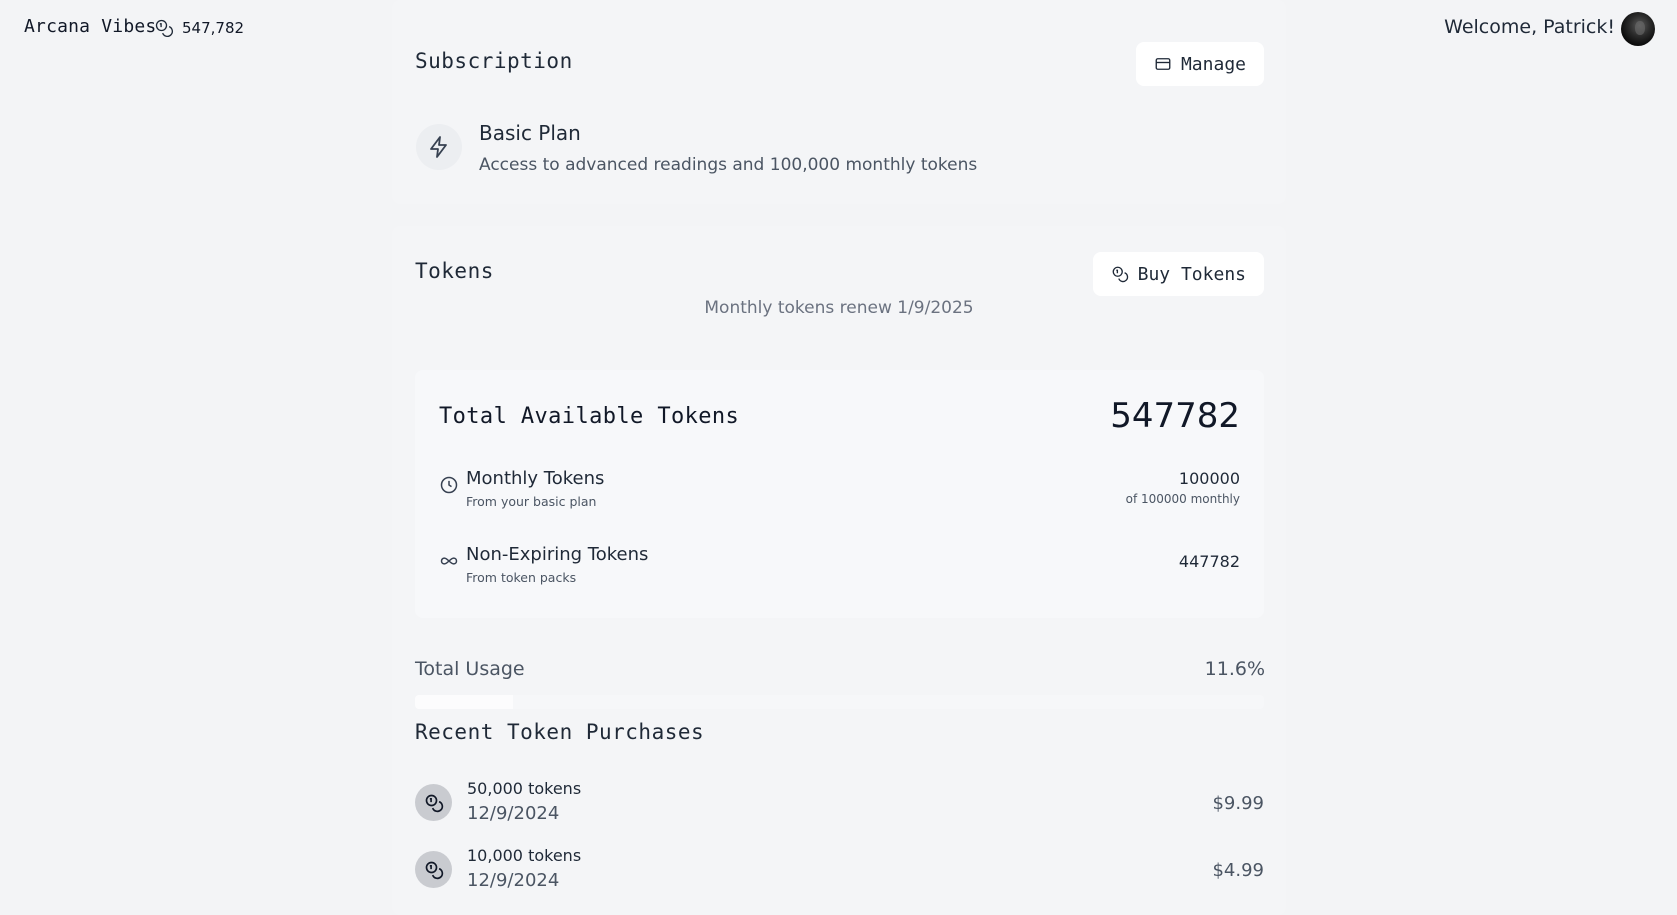 Image resolution: width=1677 pixels, height=915 pixels. What do you see at coordinates (90, 26) in the screenshot?
I see `brand-logo: Arcana Vibes` at bounding box center [90, 26].